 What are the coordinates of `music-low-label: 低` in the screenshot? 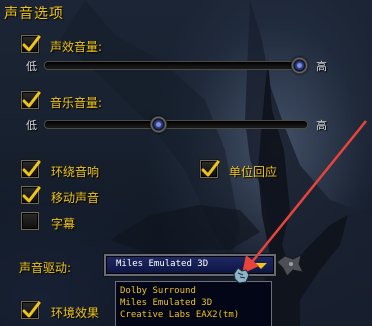 It's located at (31, 125).